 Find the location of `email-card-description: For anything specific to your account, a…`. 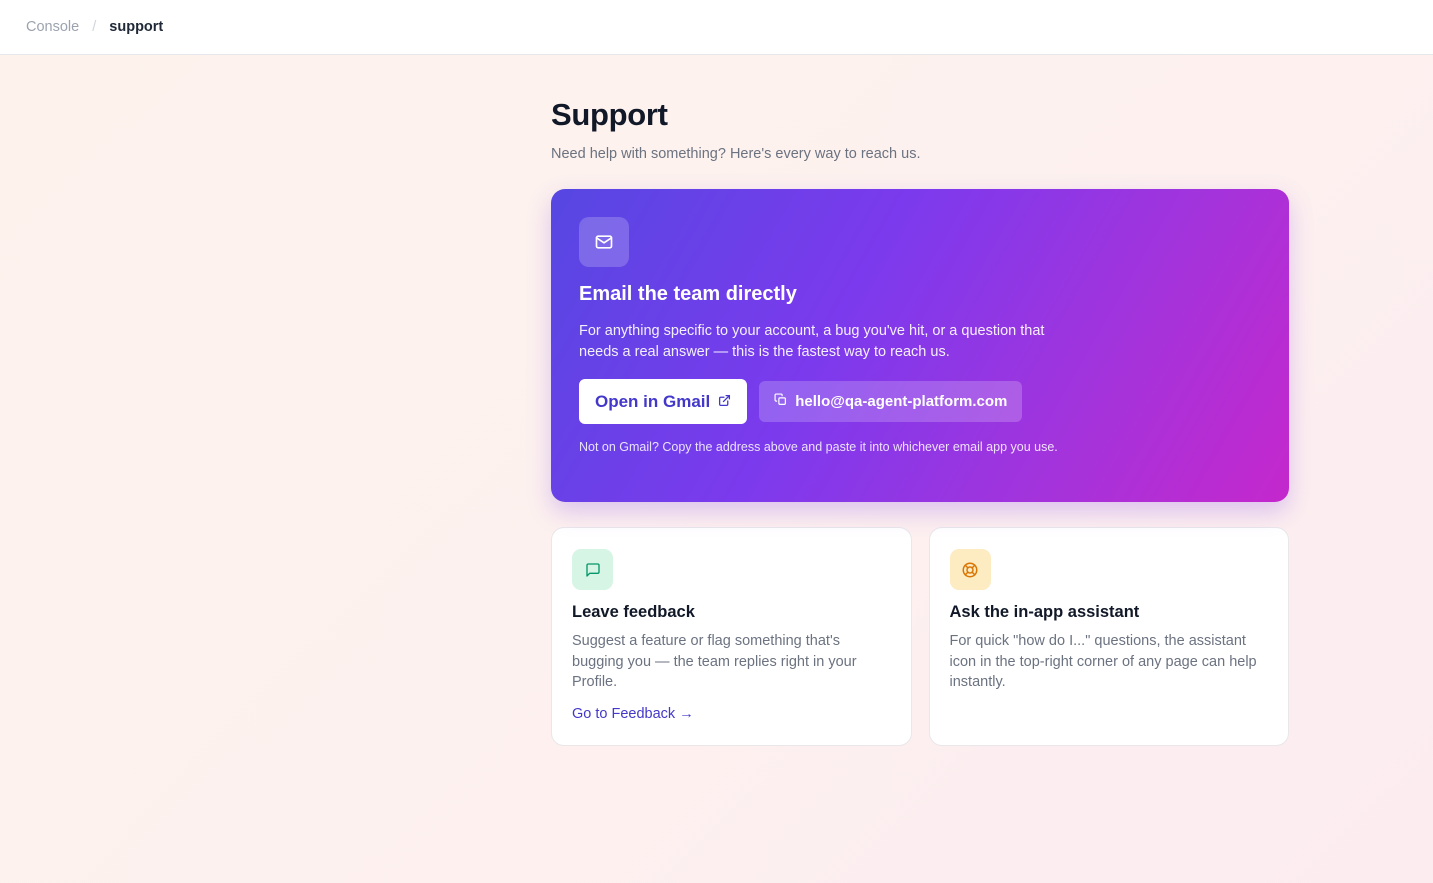

email-card-description: For anything specific to your account, a… is located at coordinates (812, 341).